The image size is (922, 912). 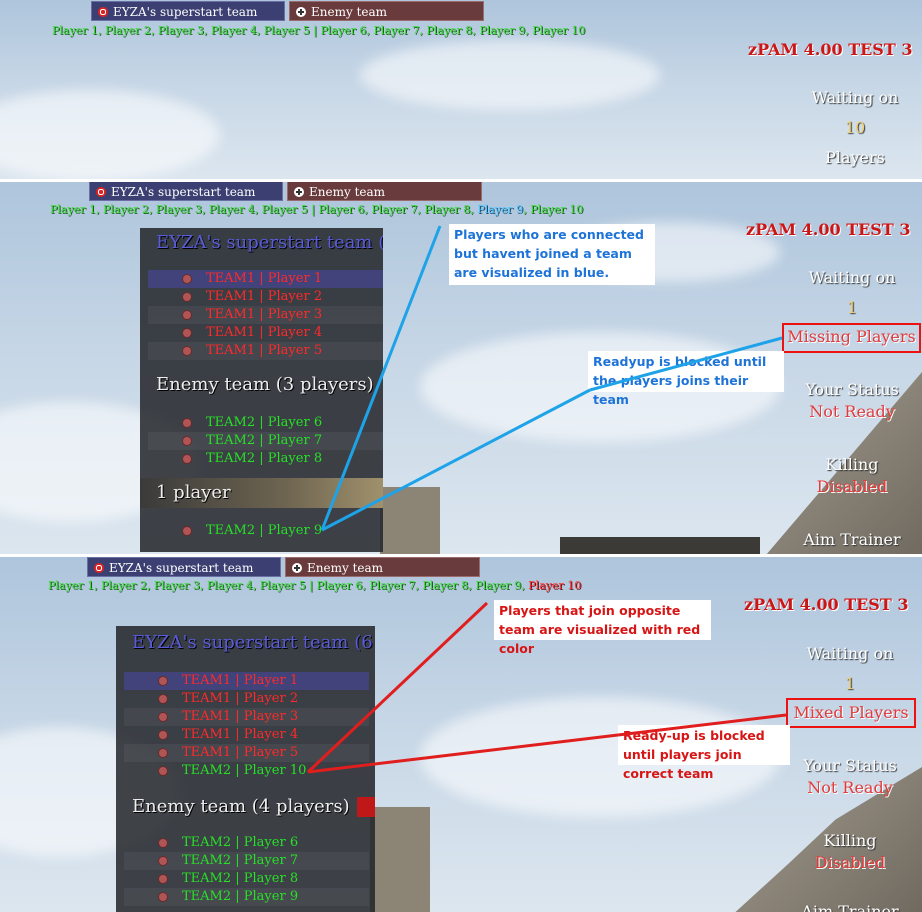 I want to click on menu-row-label: TEAM2 | Player 10, so click(x=244, y=770).